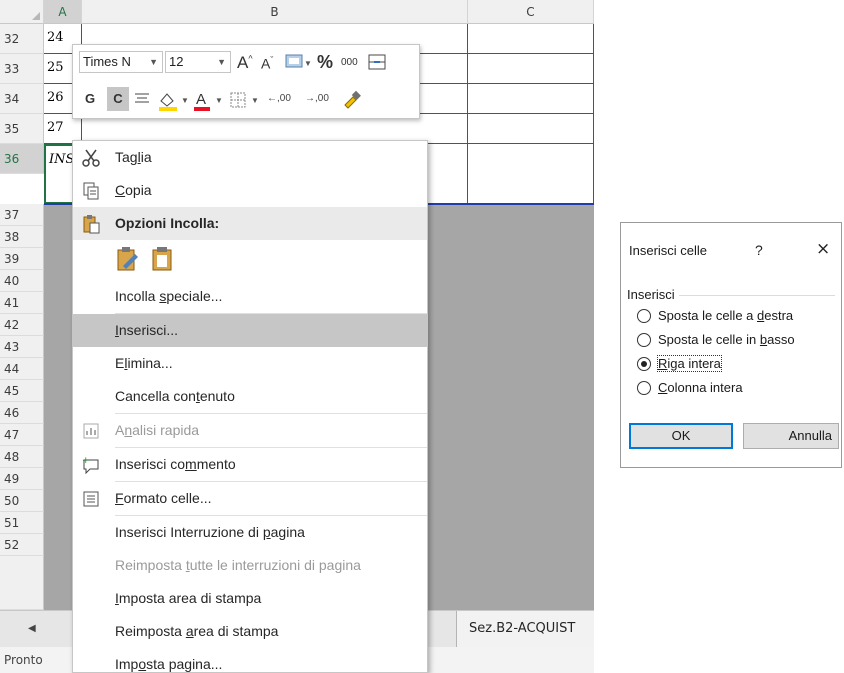  Describe the element at coordinates (525, 629) in the screenshot. I see `sheet-tab: Sez.B2-ACQUIST` at that location.